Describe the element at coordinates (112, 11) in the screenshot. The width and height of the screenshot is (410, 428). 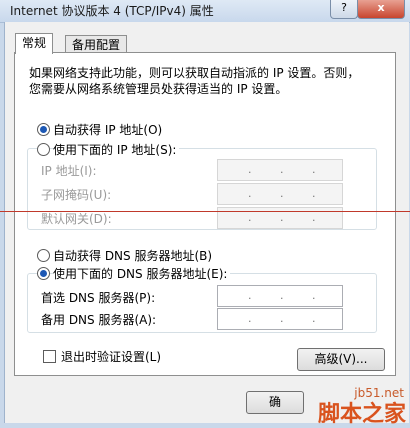
I see `window-title: Internet 协议版本 4 (TCP/IPv4) 属性` at that location.